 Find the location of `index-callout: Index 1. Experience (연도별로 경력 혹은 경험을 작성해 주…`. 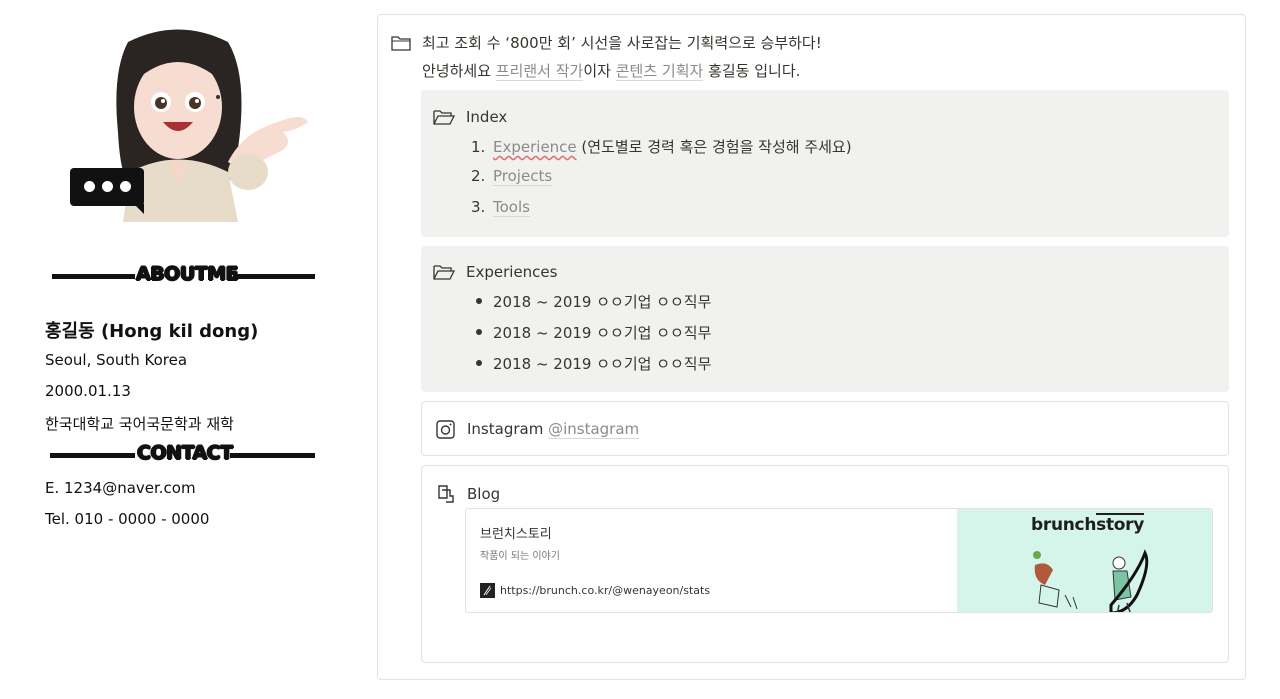

index-callout: Index 1. Experience (연도별로 경력 혹은 경험을 작성해 주… is located at coordinates (825, 163).